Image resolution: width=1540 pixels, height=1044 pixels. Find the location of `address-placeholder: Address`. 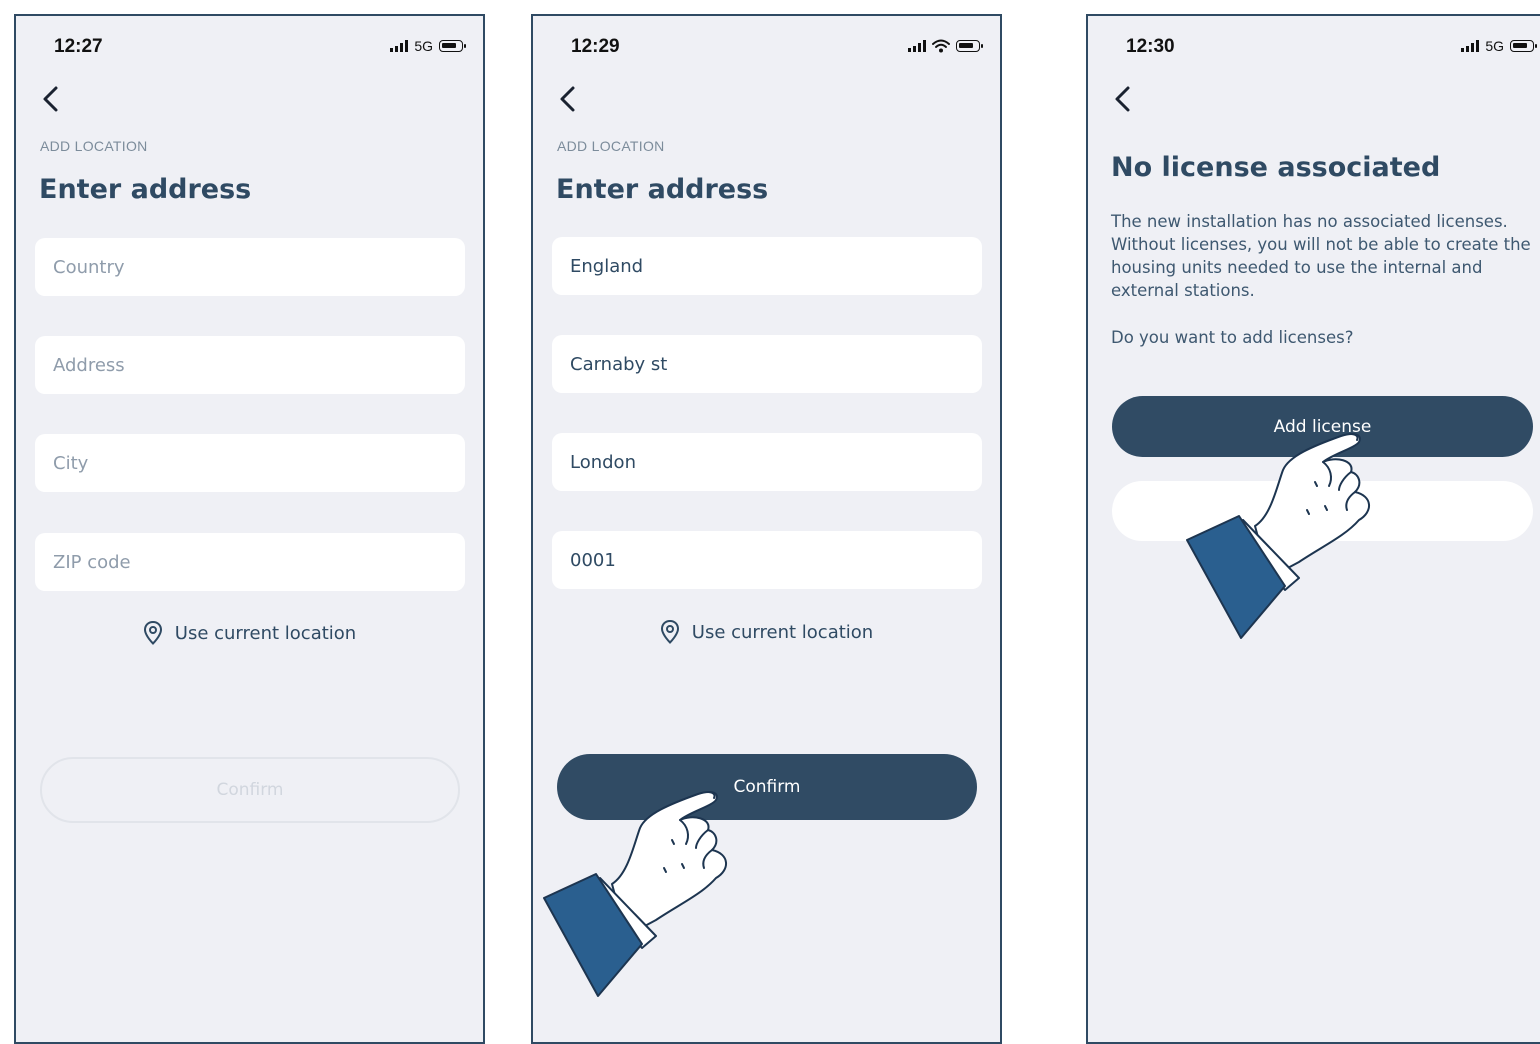

address-placeholder: Address is located at coordinates (89, 365).